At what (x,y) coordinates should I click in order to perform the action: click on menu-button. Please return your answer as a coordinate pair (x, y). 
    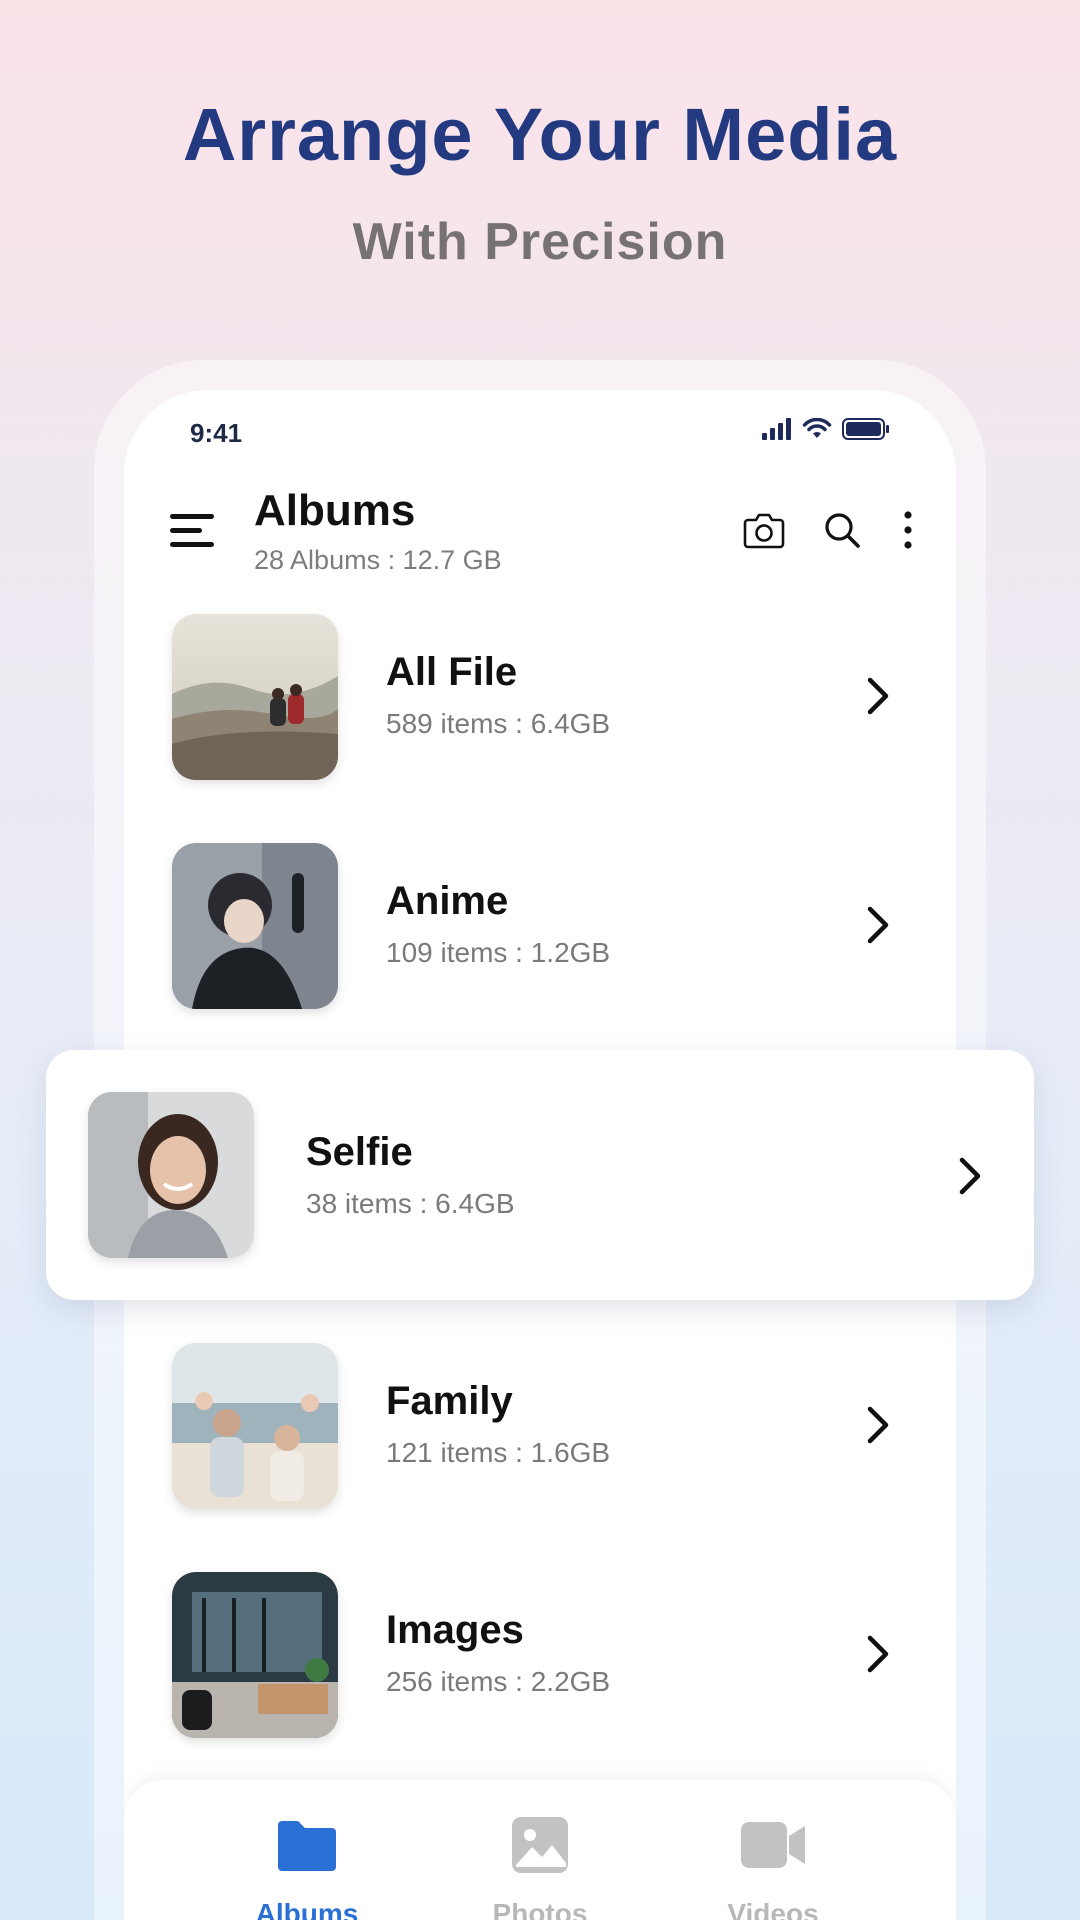
    Looking at the image, I should click on (193, 530).